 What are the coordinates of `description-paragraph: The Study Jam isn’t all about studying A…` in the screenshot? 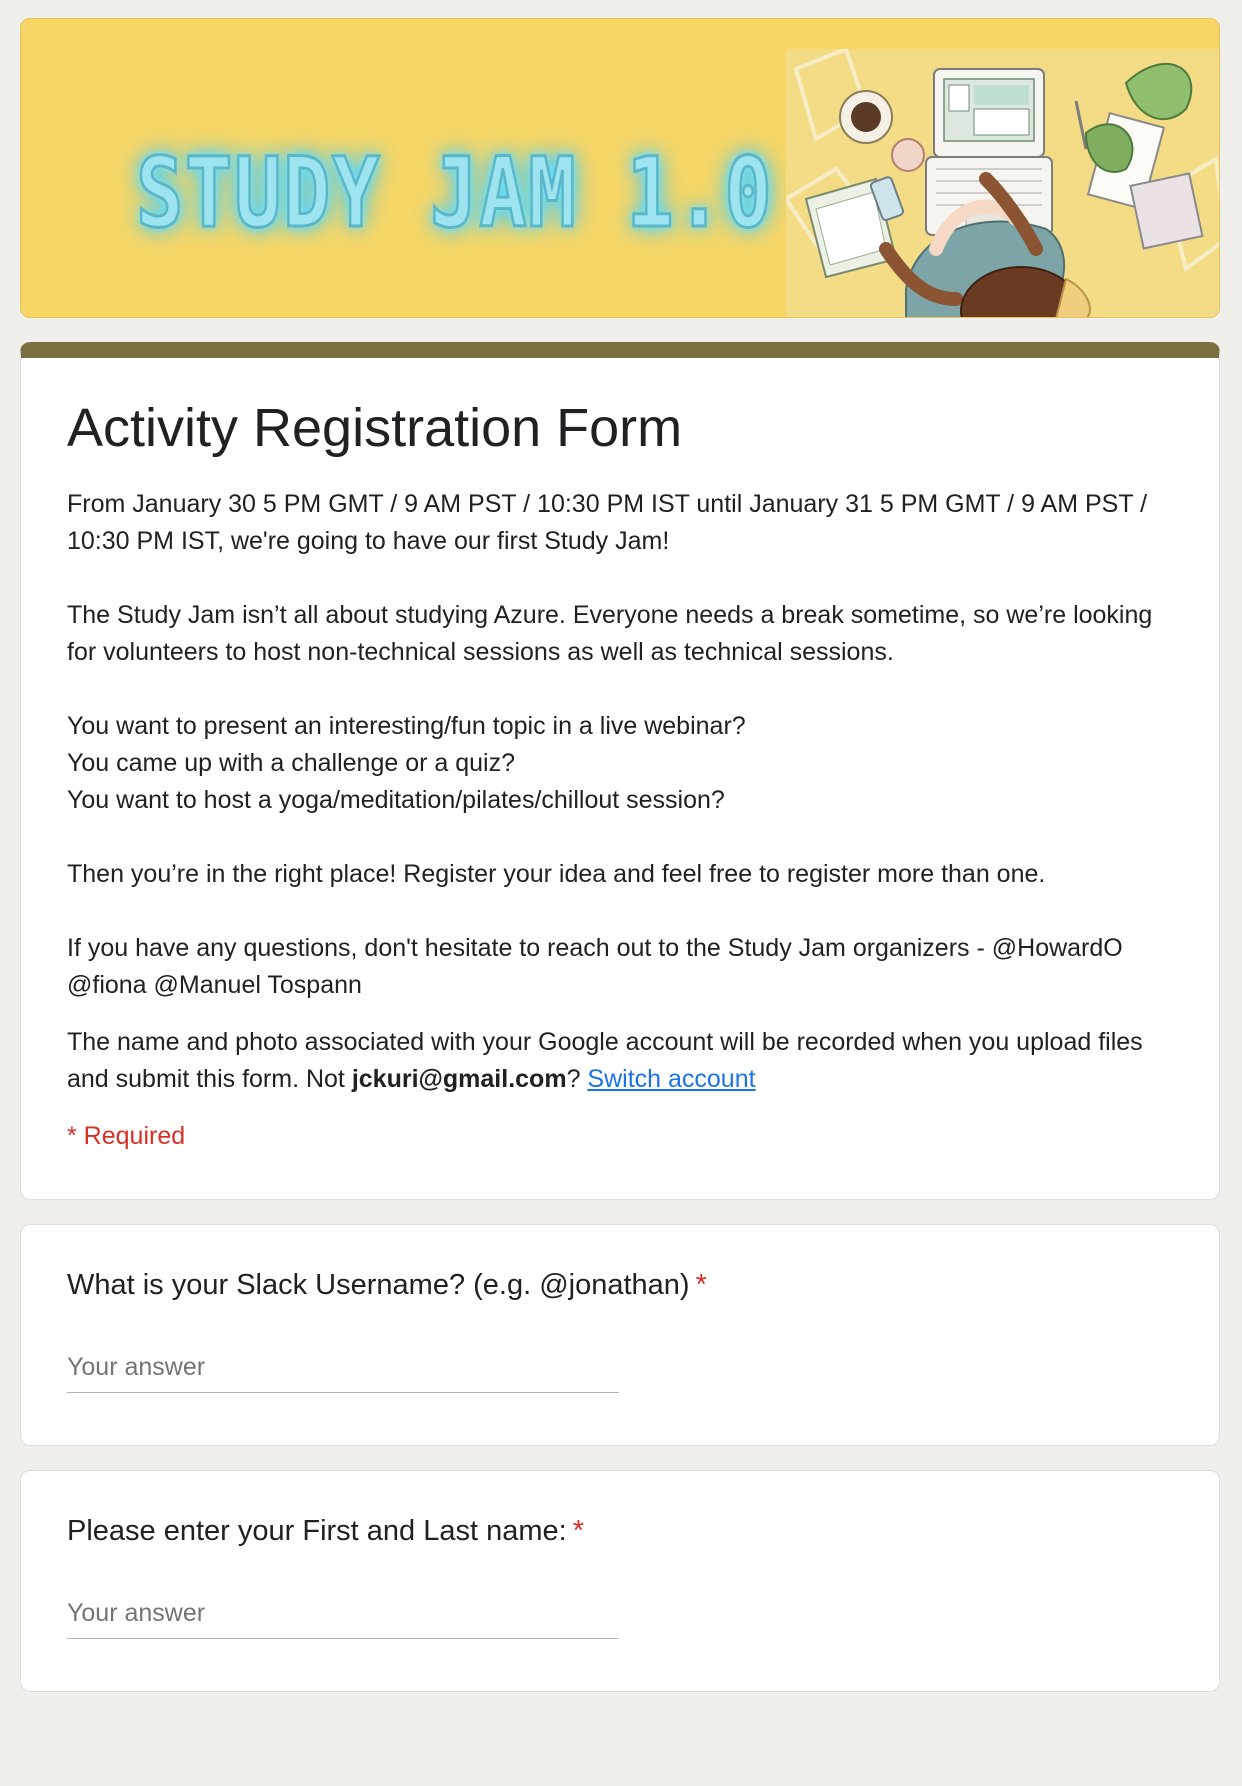 It's located at (610, 633).